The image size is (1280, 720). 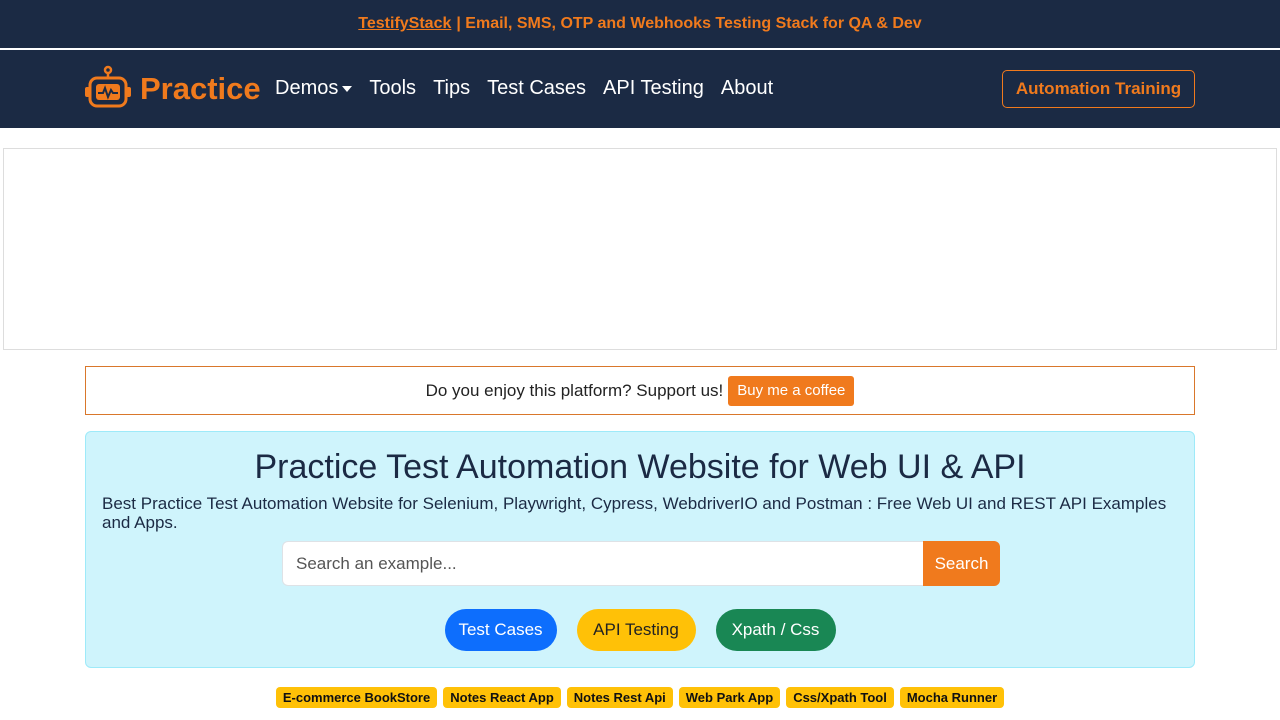 What do you see at coordinates (200, 88) in the screenshot?
I see `brand-name: Practice` at bounding box center [200, 88].